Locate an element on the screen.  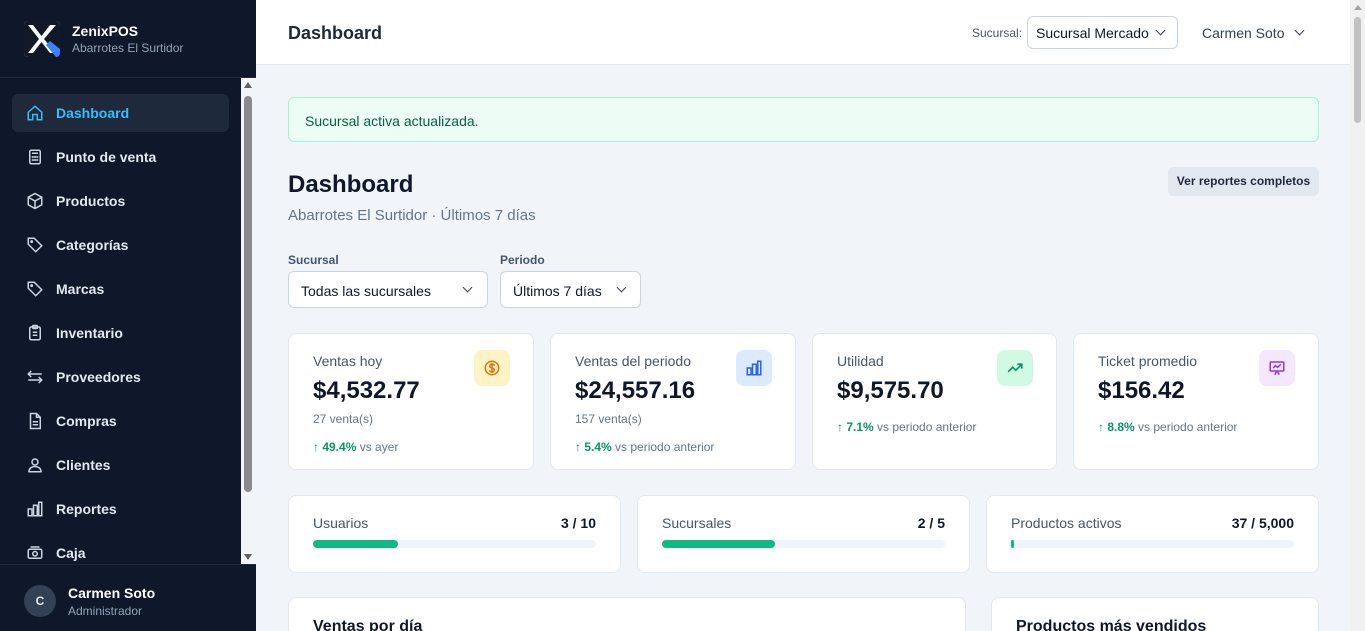
sidebar-item-productos: Productos is located at coordinates (120, 201).